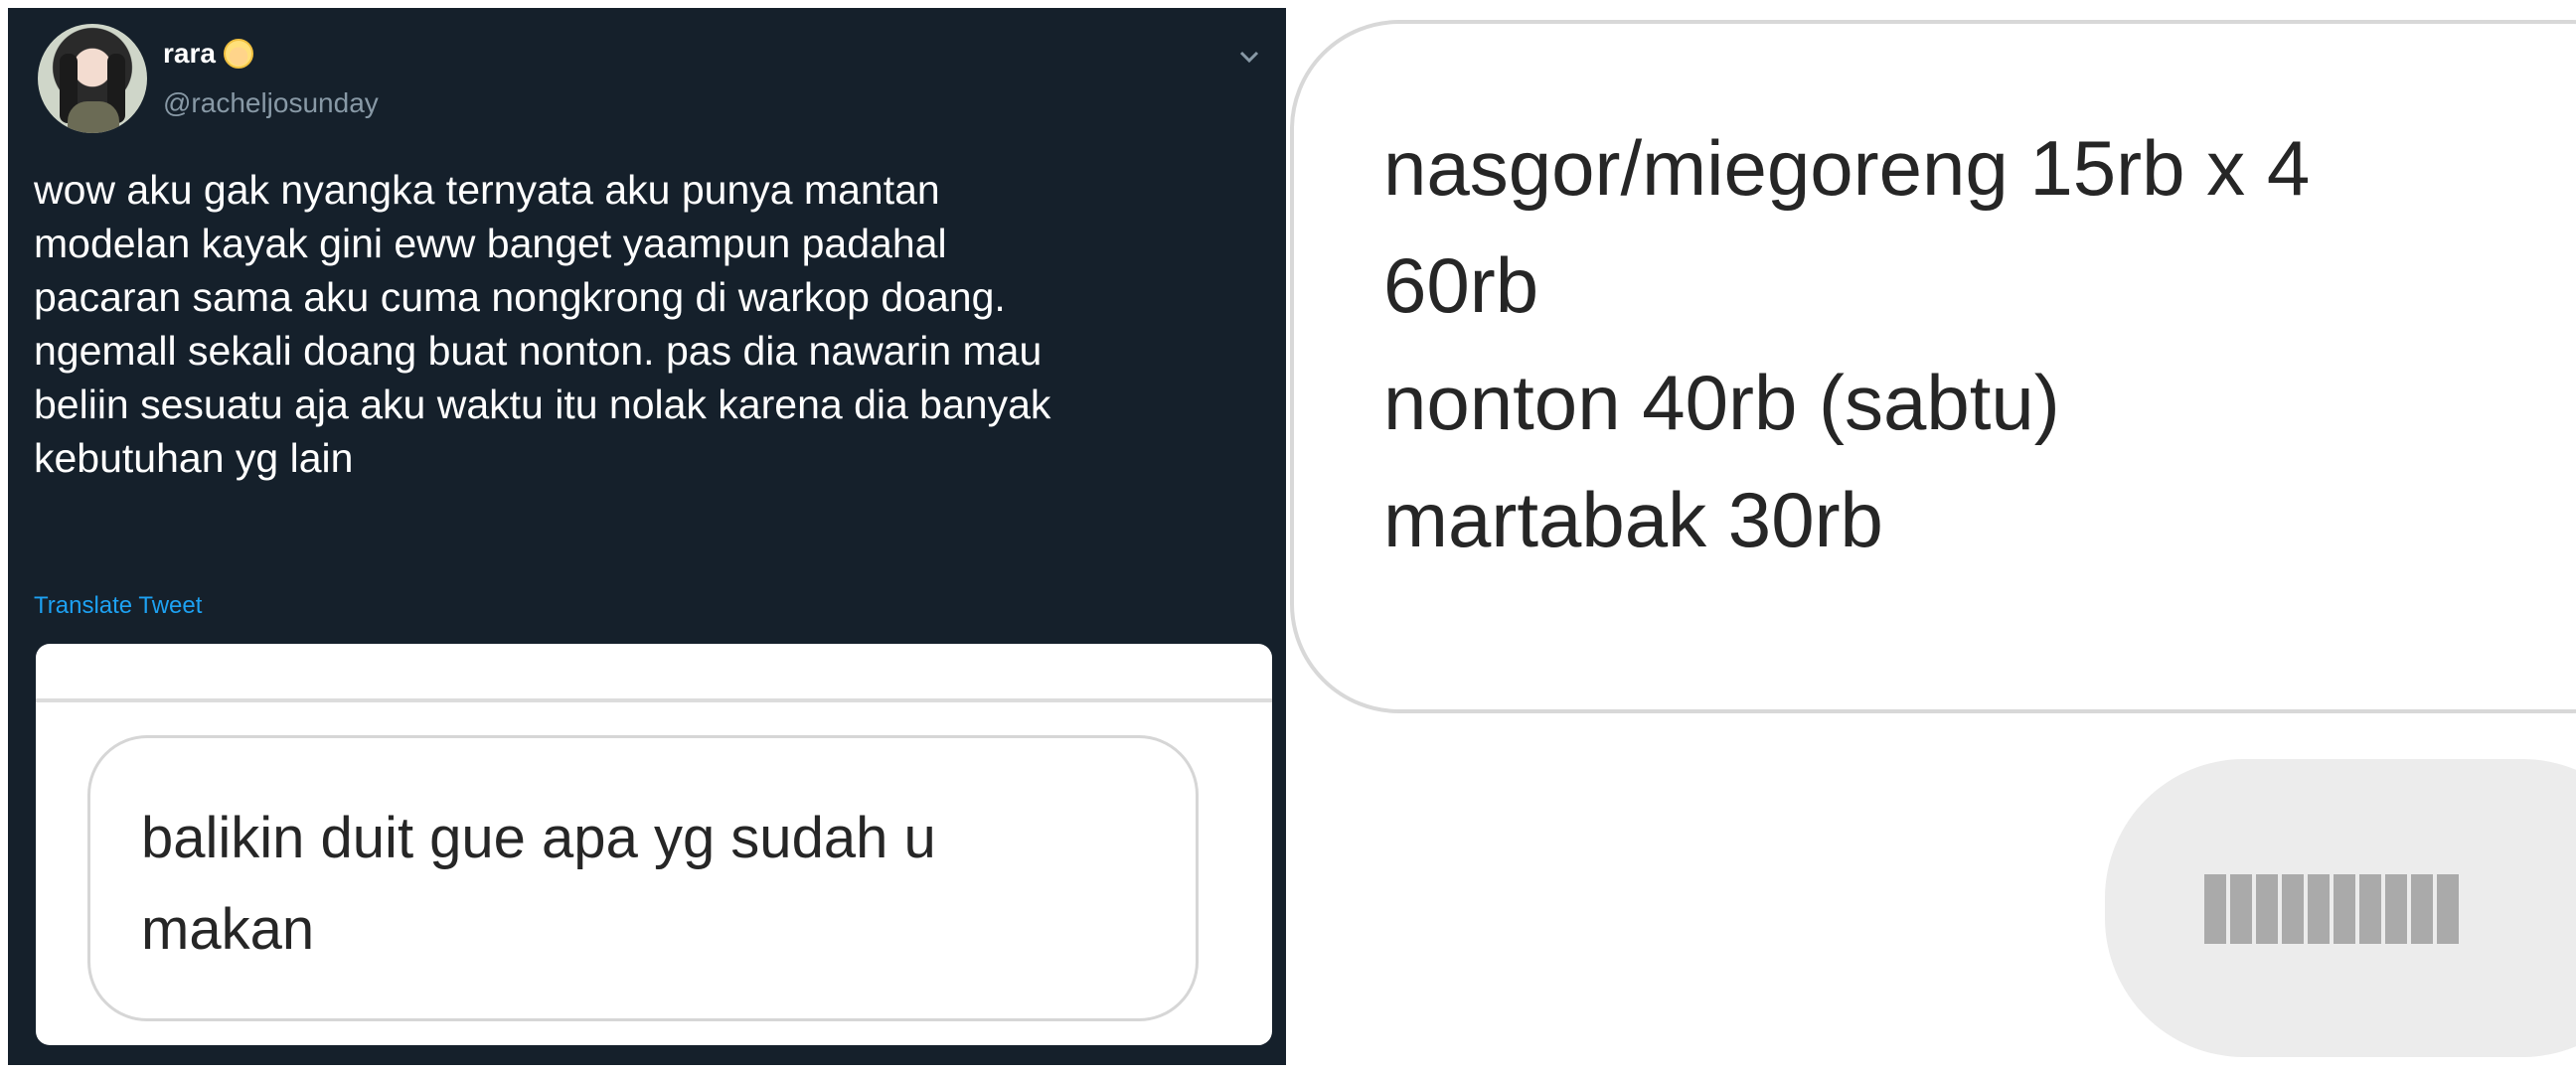  Describe the element at coordinates (2331, 909) in the screenshot. I see `pixelated-text` at that location.